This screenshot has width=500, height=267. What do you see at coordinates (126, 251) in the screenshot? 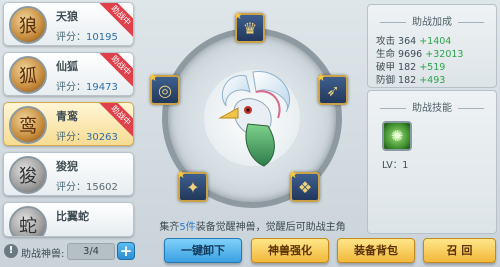
I see `add-assist-slot-button: +` at bounding box center [126, 251].